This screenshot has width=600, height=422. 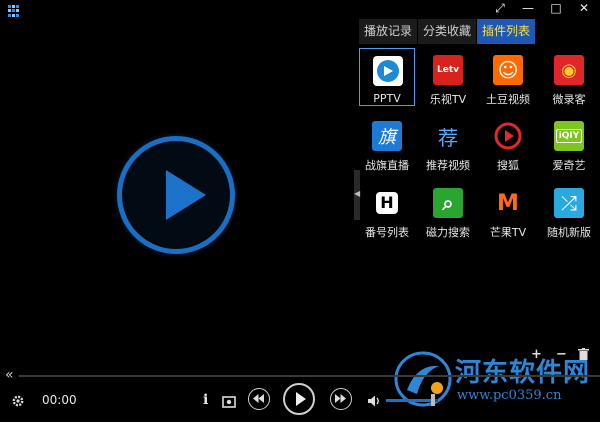 What do you see at coordinates (448, 203) in the screenshot?
I see `magnet-search-icon: ⌕` at bounding box center [448, 203].